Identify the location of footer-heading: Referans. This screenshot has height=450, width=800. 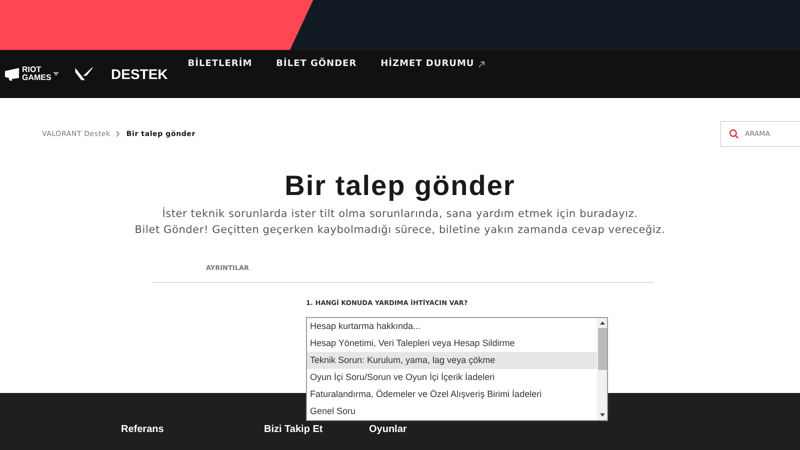
(142, 429).